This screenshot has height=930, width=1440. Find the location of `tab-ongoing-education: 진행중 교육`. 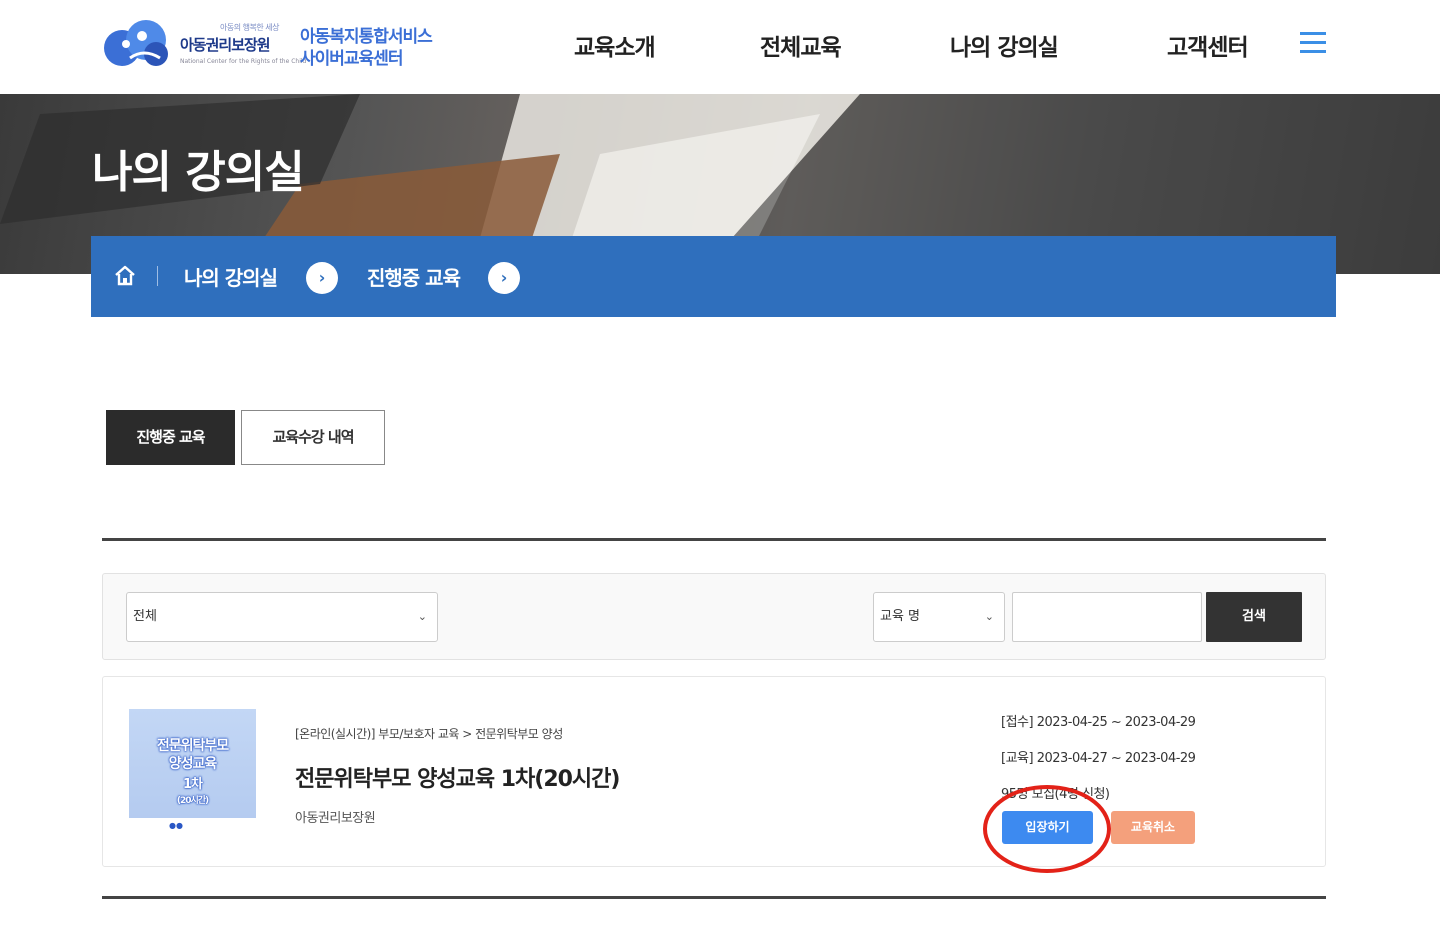

tab-ongoing-education: 진행중 교육 is located at coordinates (170, 437).